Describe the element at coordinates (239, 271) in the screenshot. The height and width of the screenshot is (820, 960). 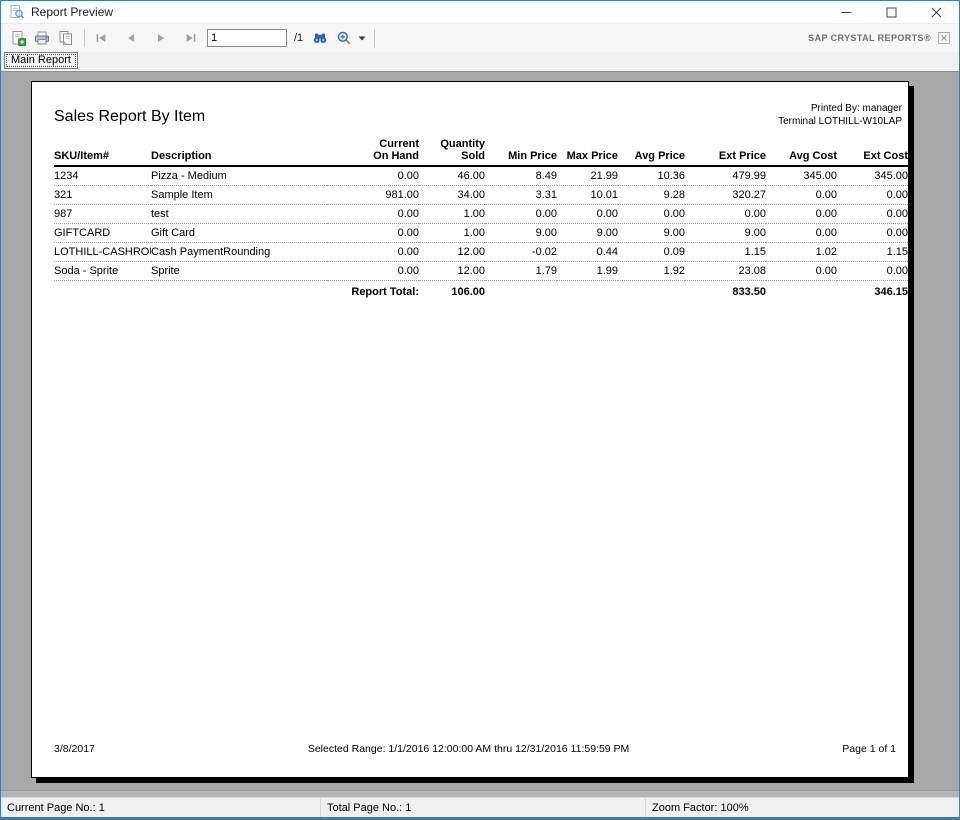
I see `table-cell: Sprite` at that location.